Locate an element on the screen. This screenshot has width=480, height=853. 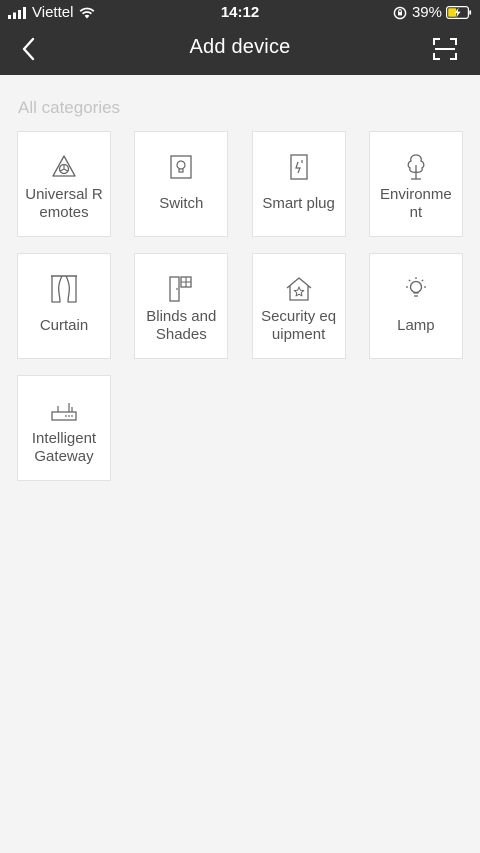
scan-icon is located at coordinates (445, 49).